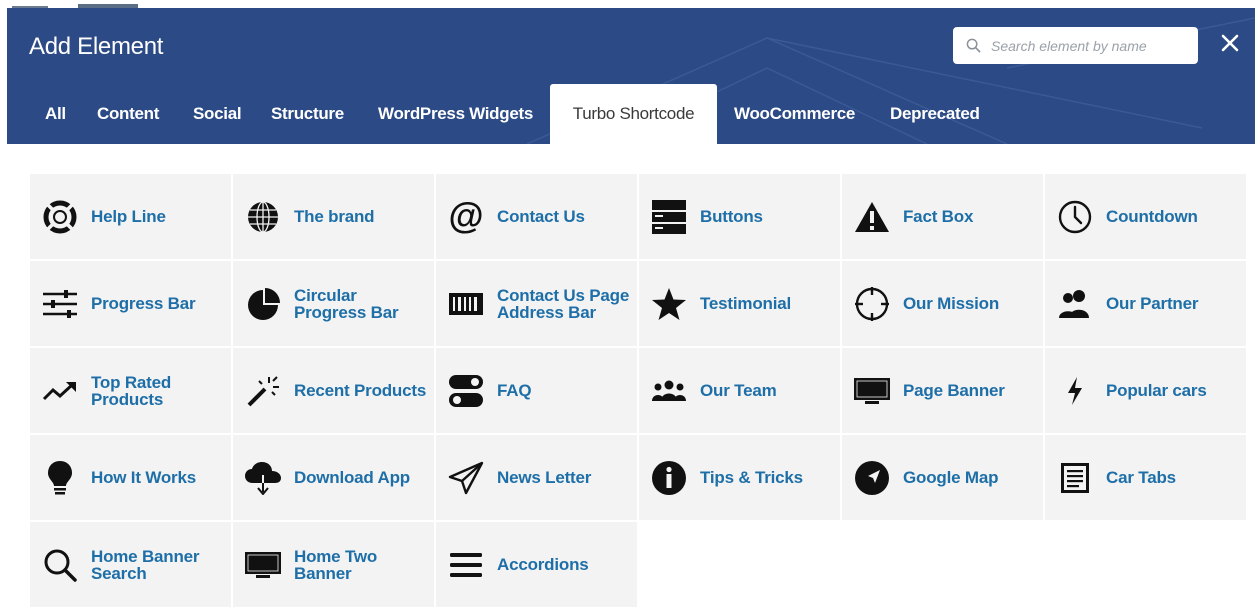  I want to click on element-label: Home Banner Search, so click(145, 564).